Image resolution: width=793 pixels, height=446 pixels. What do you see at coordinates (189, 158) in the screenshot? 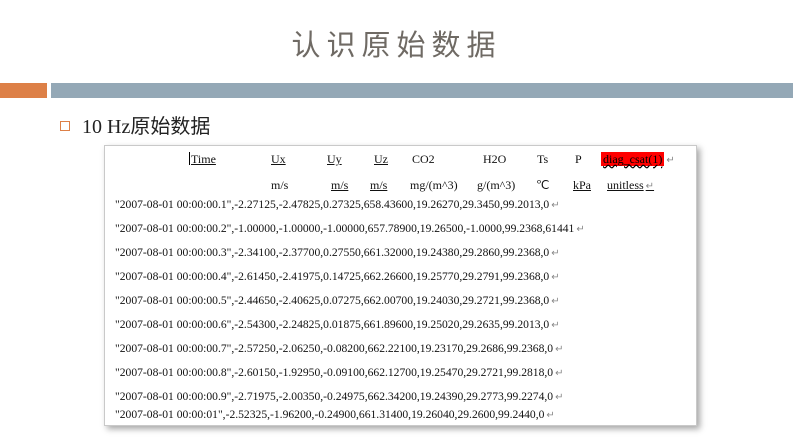
I see `text-cursor` at bounding box center [189, 158].